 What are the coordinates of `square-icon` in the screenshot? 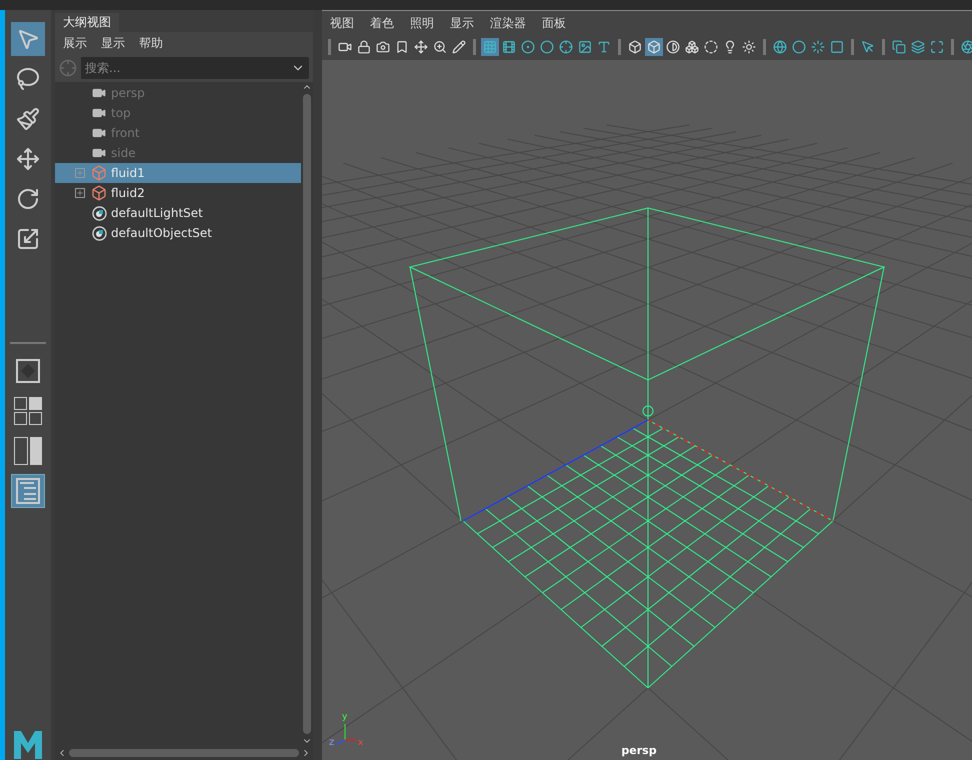 It's located at (837, 47).